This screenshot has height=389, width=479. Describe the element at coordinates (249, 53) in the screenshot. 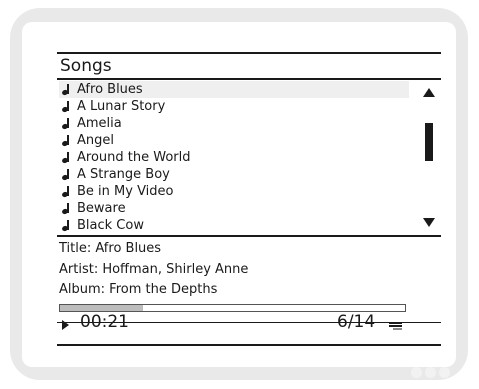

I see `header-top-rule` at that location.